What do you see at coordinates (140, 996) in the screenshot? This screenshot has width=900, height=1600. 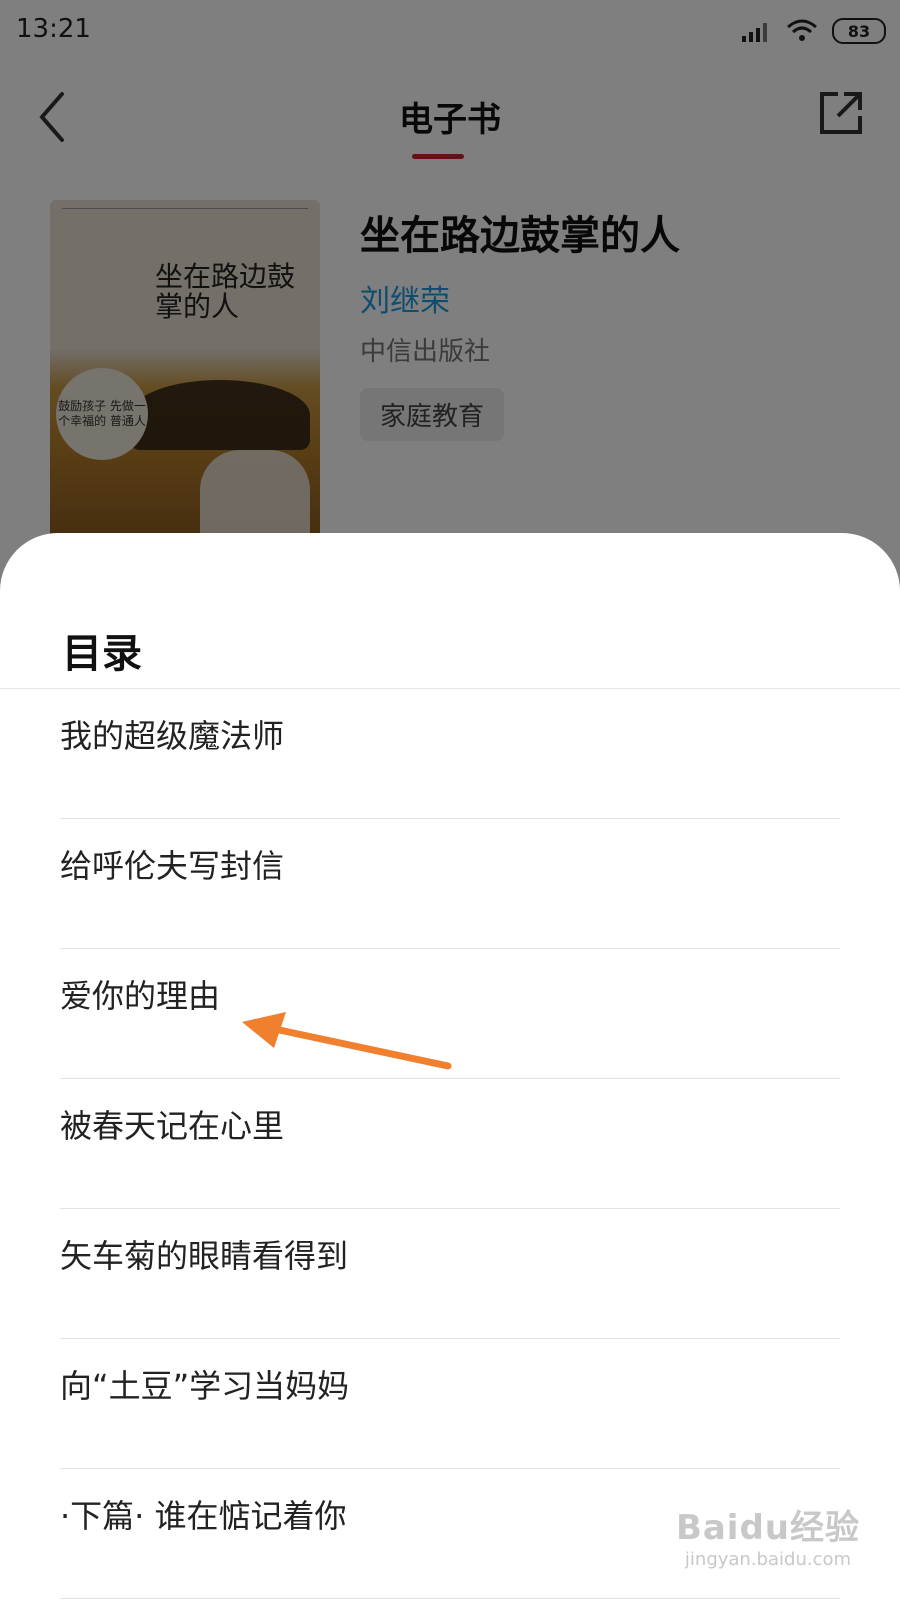 I see `toc-item-label: 爱你的理由` at bounding box center [140, 996].